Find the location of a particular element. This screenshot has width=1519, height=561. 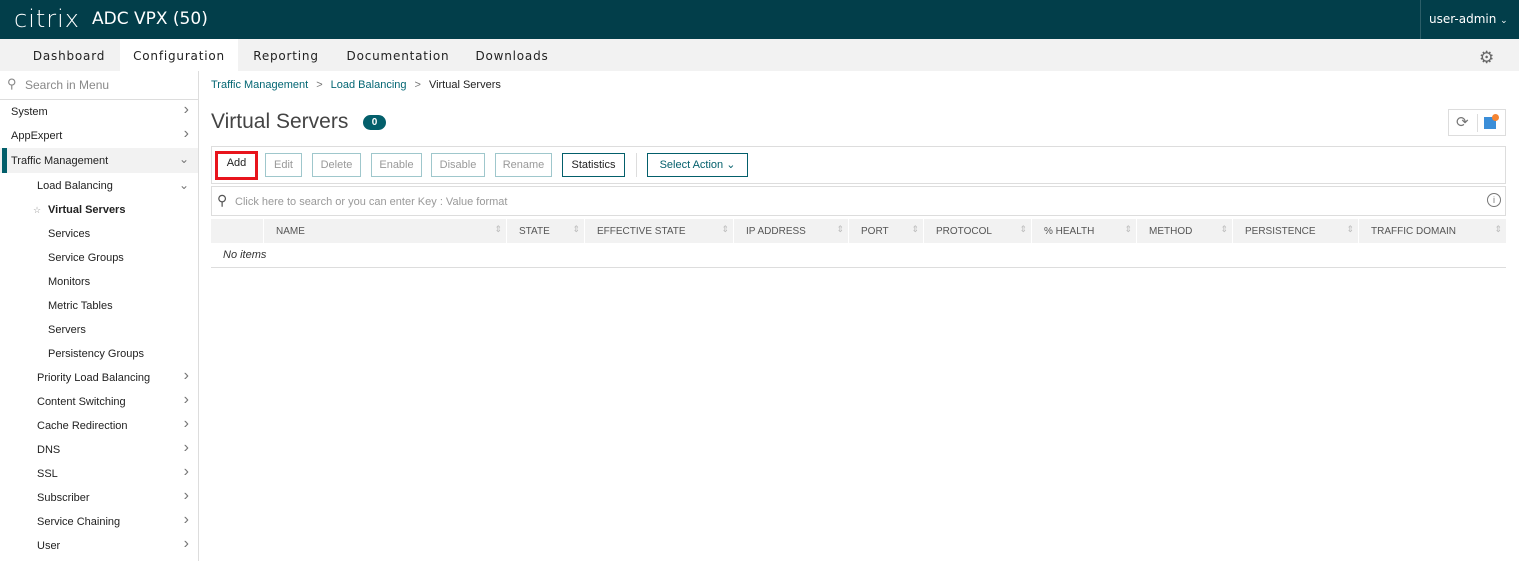

sidebar-item-cache-redirection: Cache Redirection › is located at coordinates (99, 426).